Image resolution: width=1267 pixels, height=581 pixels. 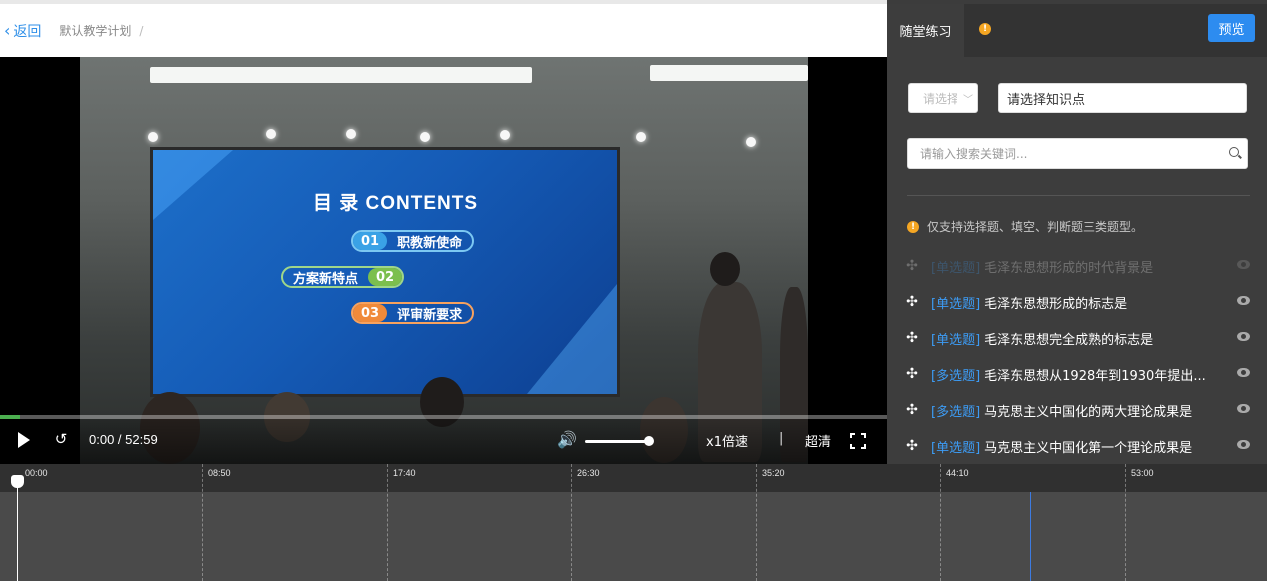 What do you see at coordinates (443, 441) in the screenshot?
I see `video-controls: ↺ 0:00 / 52:59 🔊 x1倍速 | 超清` at bounding box center [443, 441].